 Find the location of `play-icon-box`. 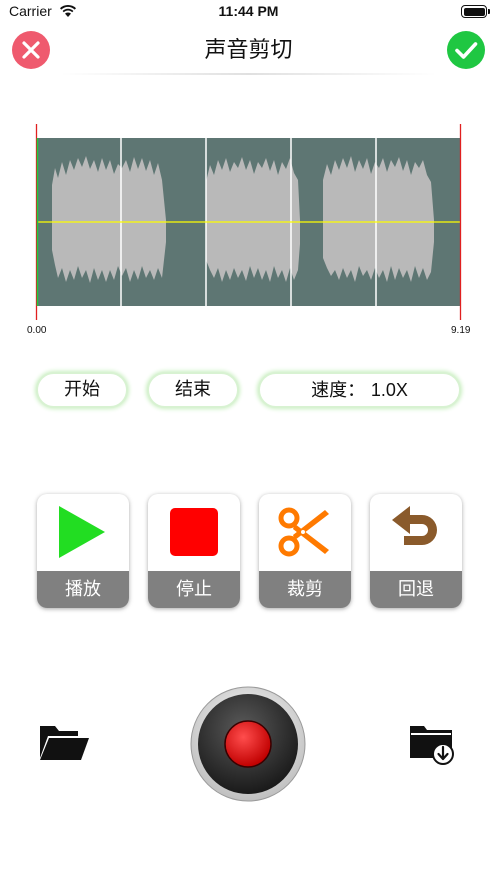

play-icon-box is located at coordinates (83, 532).